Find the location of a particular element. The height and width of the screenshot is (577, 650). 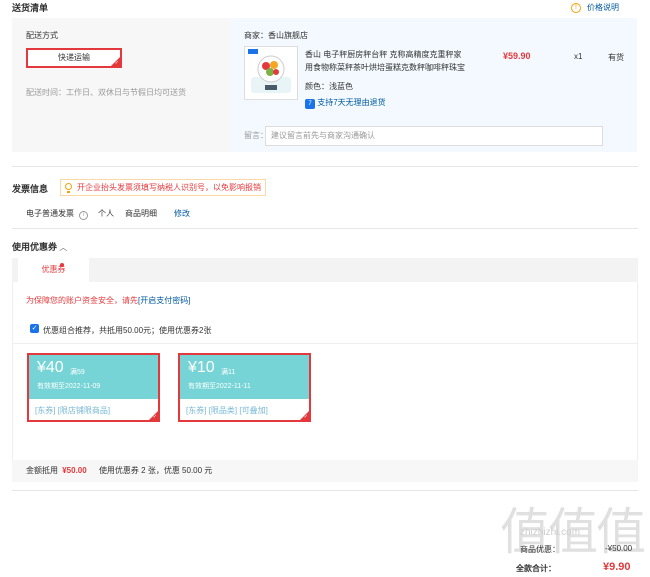

security-notice: 为保障您的账户资金安全，请先[开启支付密码] is located at coordinates (108, 300).